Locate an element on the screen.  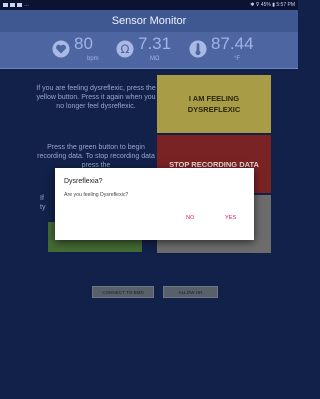
dialog-no-button: NO is located at coordinates (190, 218).